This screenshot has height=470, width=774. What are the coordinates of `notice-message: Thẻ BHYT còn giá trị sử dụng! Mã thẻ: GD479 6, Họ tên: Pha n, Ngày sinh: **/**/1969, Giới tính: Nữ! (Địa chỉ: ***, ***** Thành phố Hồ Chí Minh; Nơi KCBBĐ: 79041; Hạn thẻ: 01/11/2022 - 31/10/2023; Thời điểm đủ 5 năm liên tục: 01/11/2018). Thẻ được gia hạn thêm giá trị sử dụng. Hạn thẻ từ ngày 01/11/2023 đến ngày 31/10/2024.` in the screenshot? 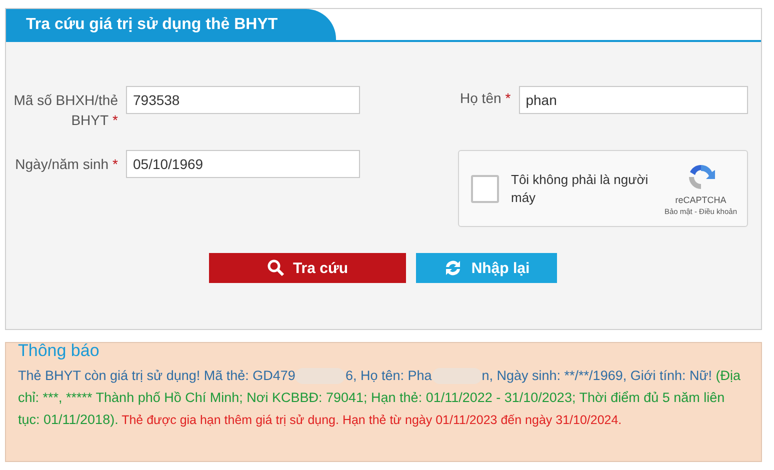 It's located at (380, 398).